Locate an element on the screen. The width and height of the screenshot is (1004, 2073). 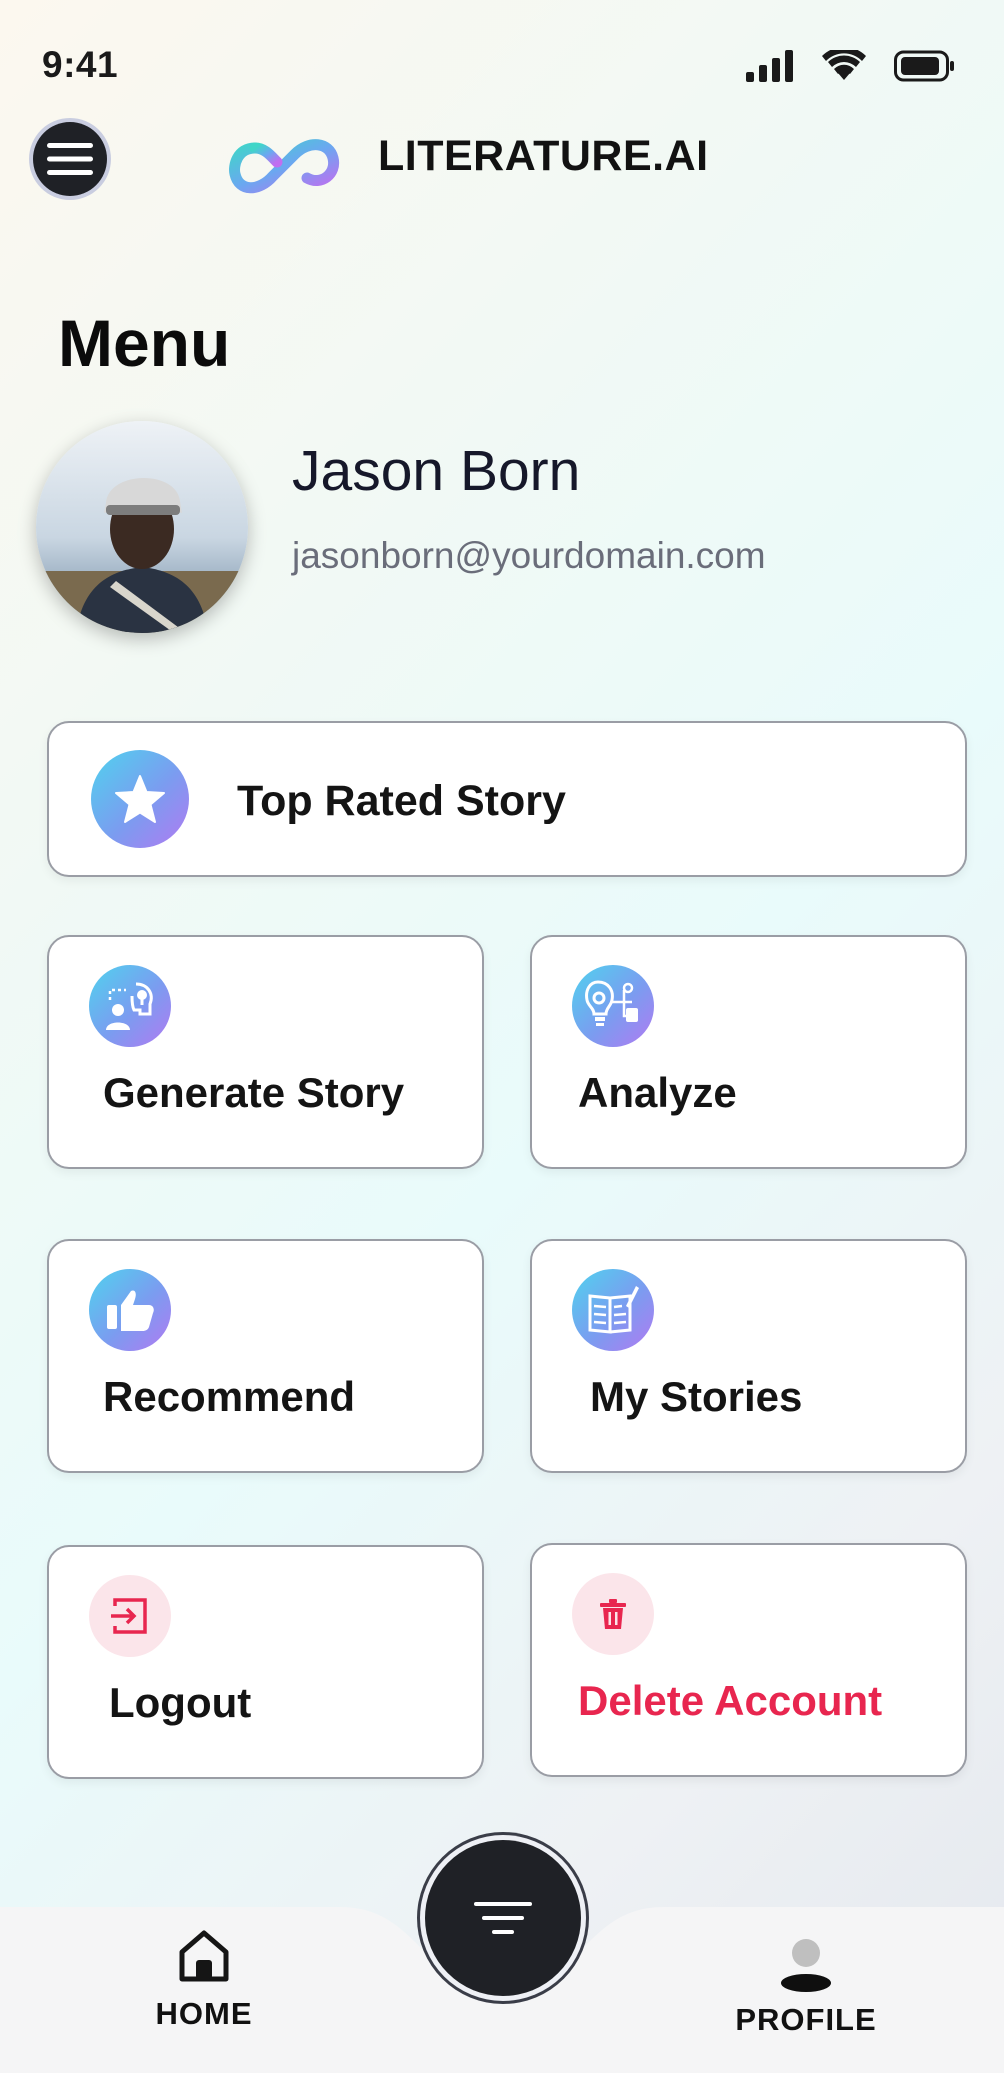
app-brand-name: LITERATURE.AI is located at coordinates (543, 156).